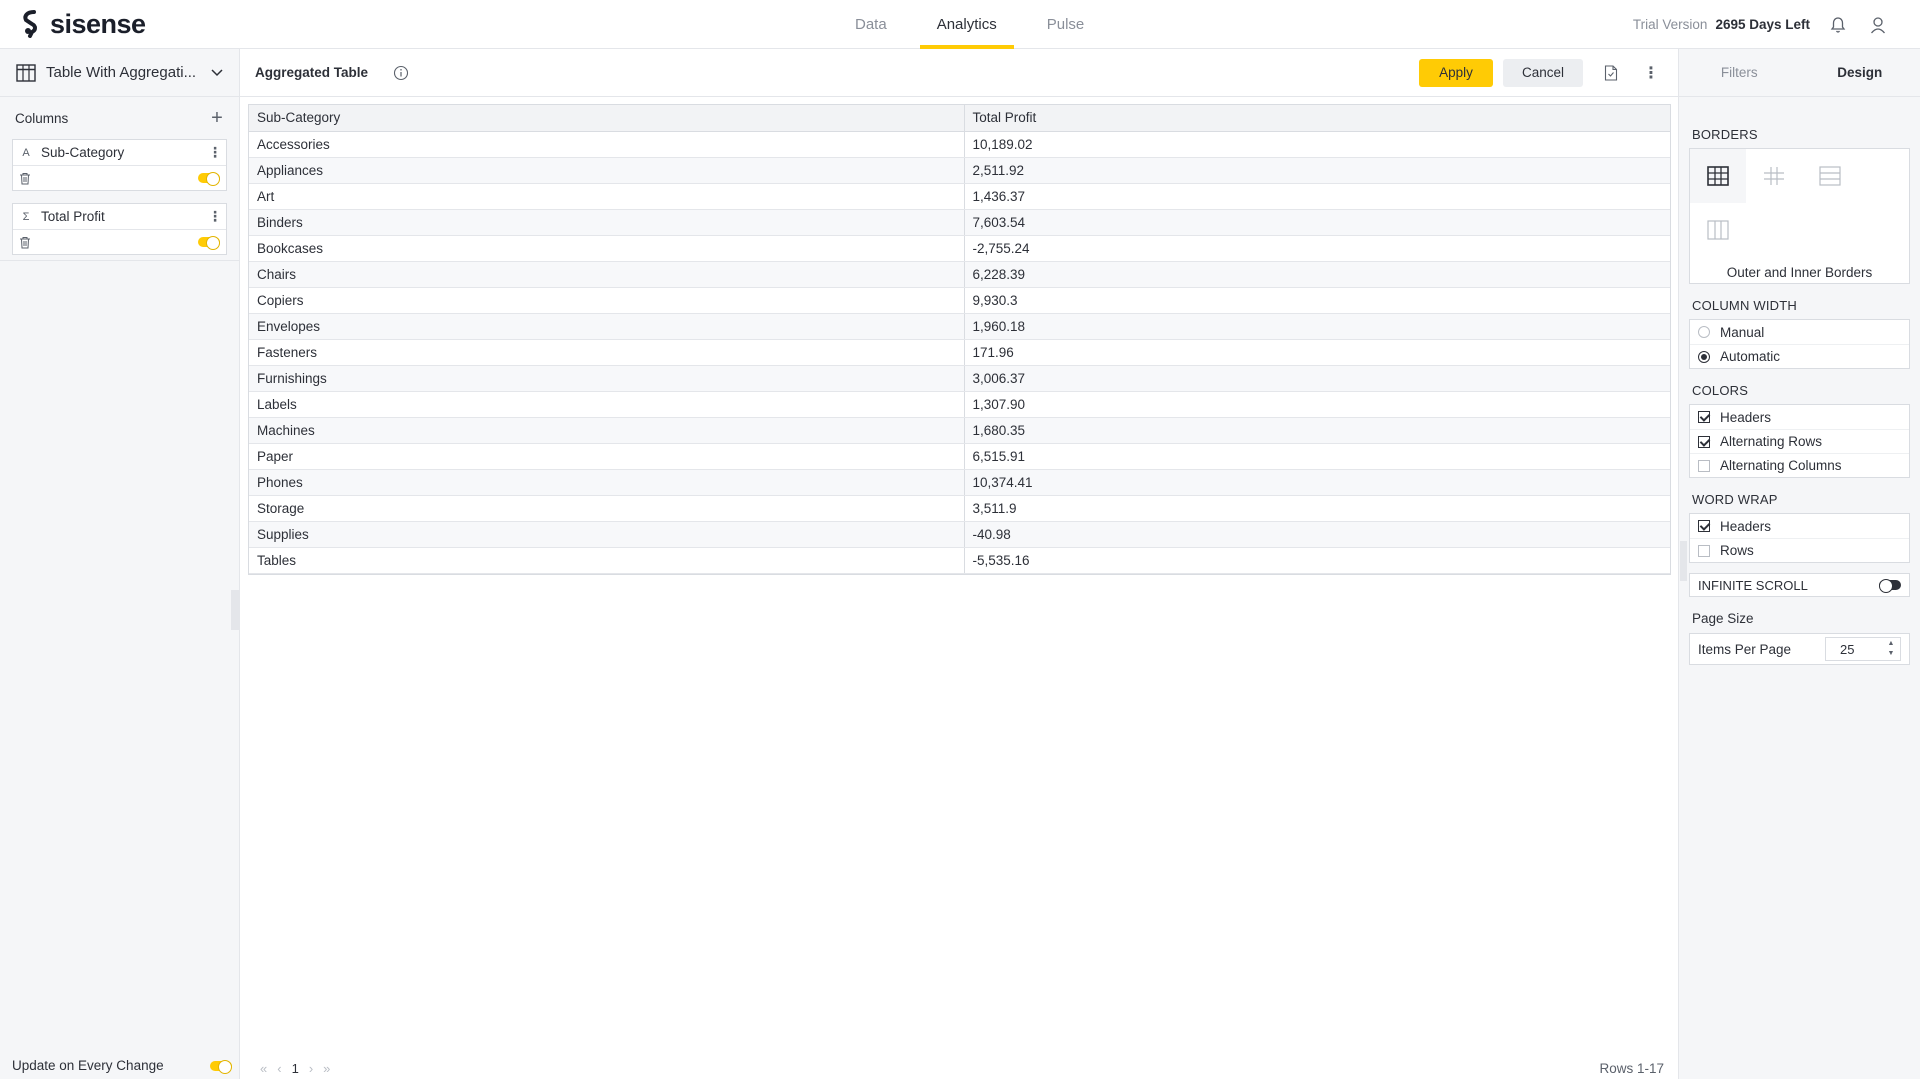 The width and height of the screenshot is (1920, 1079). Describe the element at coordinates (607, 456) in the screenshot. I see `cell-sub-category: Paper` at that location.